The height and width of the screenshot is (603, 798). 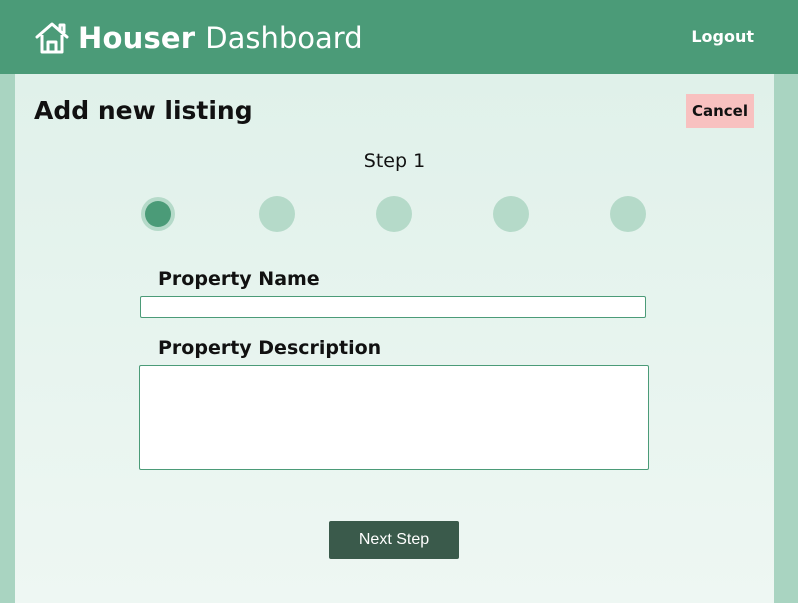 What do you see at coordinates (399, 37) in the screenshot?
I see `top-header: Houser Dashboard Logout` at bounding box center [399, 37].